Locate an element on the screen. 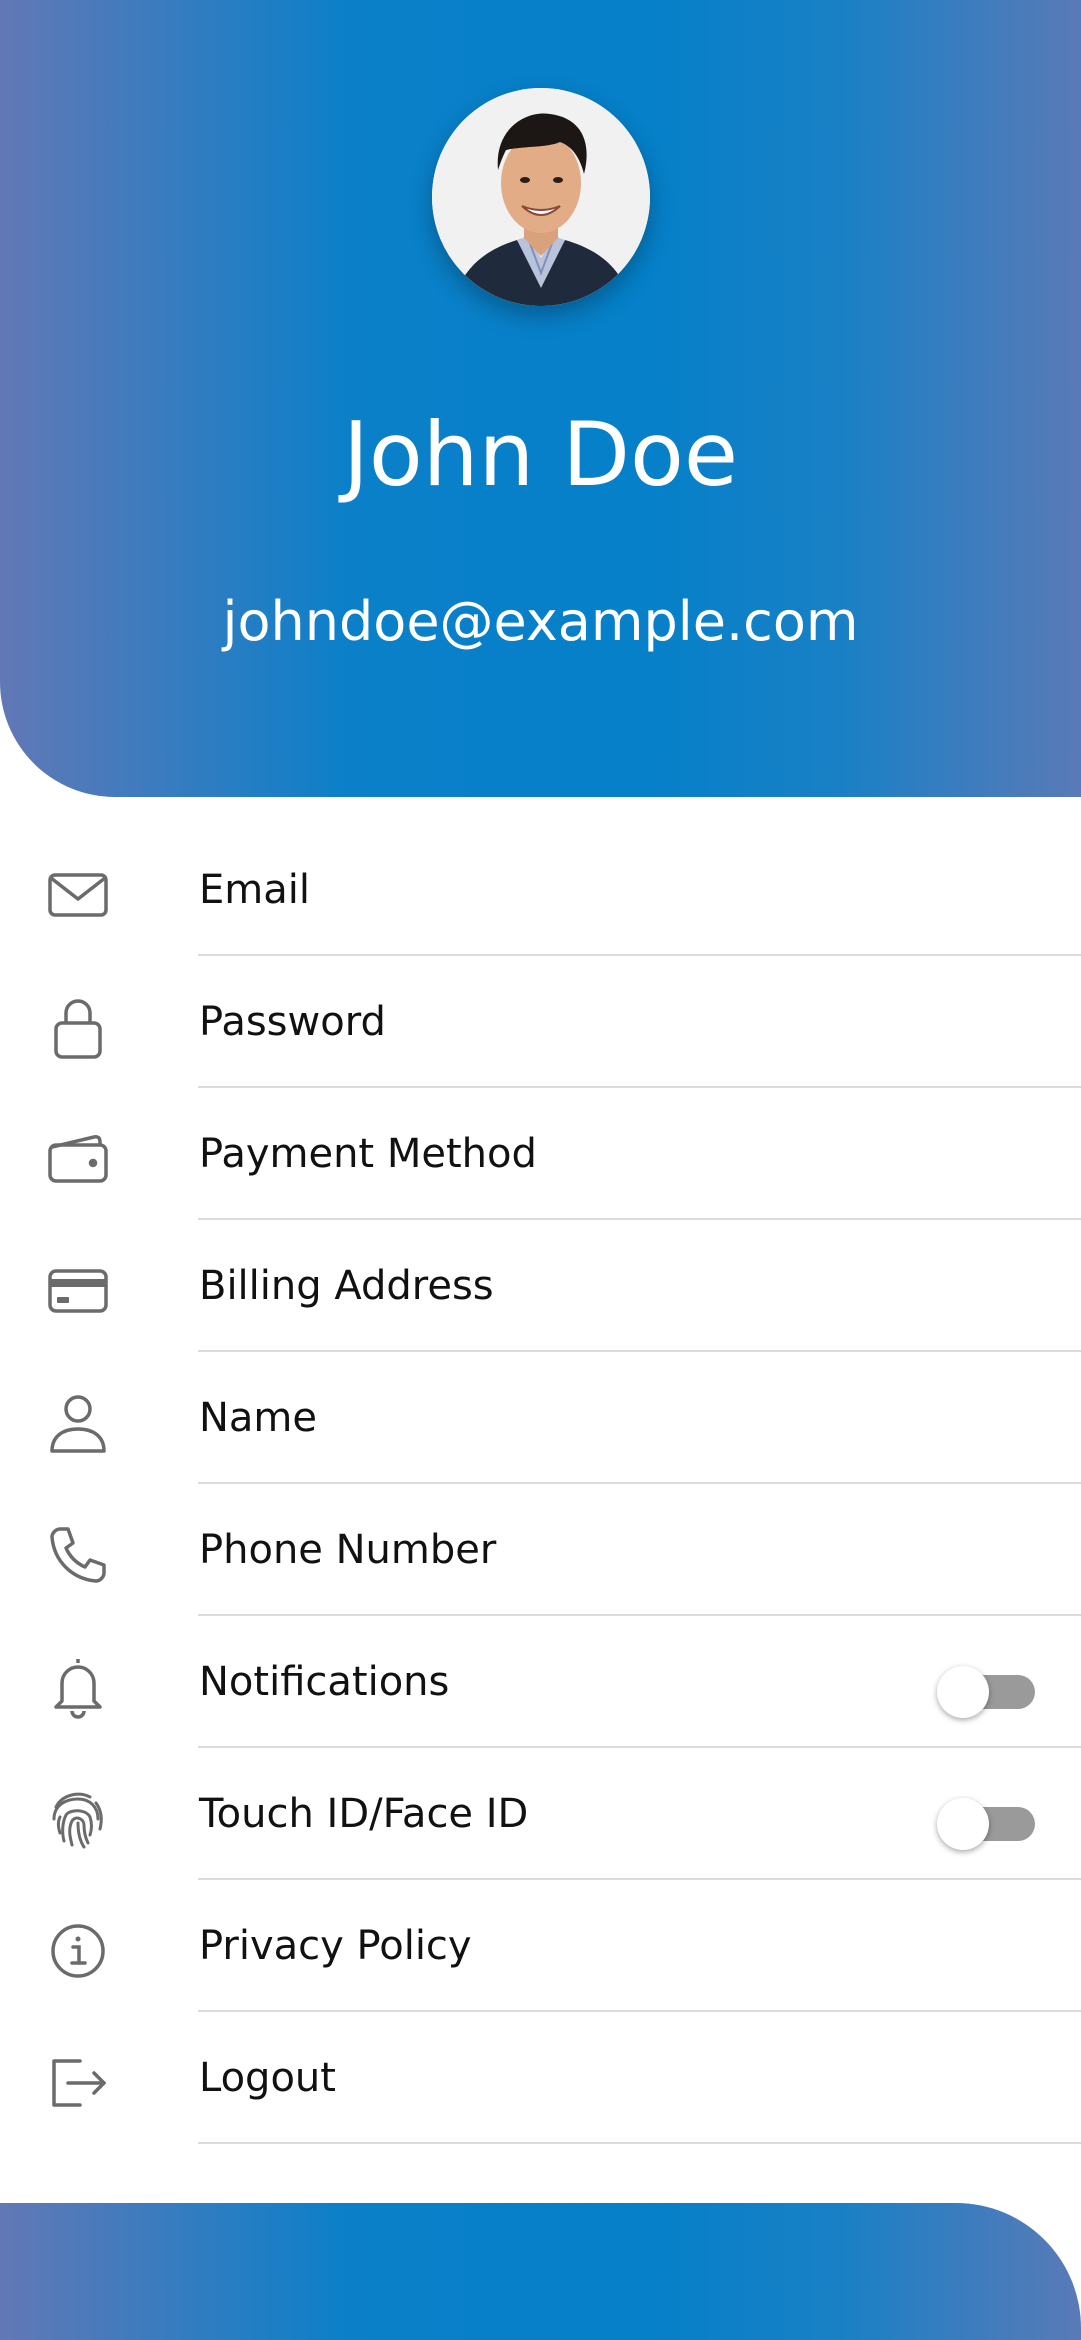 The width and height of the screenshot is (1081, 2340). credit-card-icon is located at coordinates (78, 1291).